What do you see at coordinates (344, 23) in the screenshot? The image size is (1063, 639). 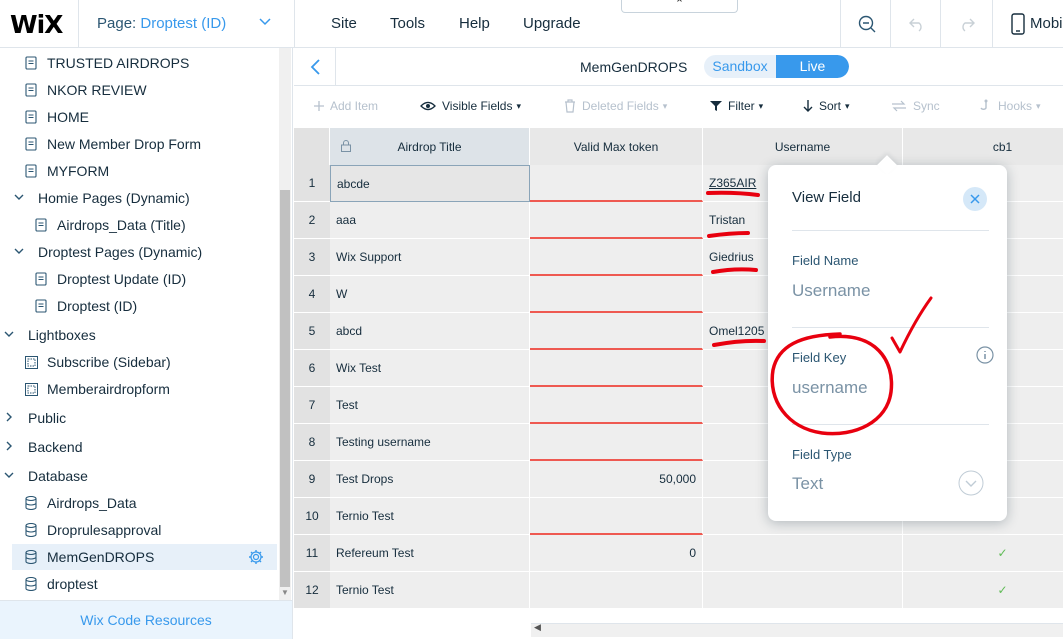 I see `menu-site: Site` at bounding box center [344, 23].